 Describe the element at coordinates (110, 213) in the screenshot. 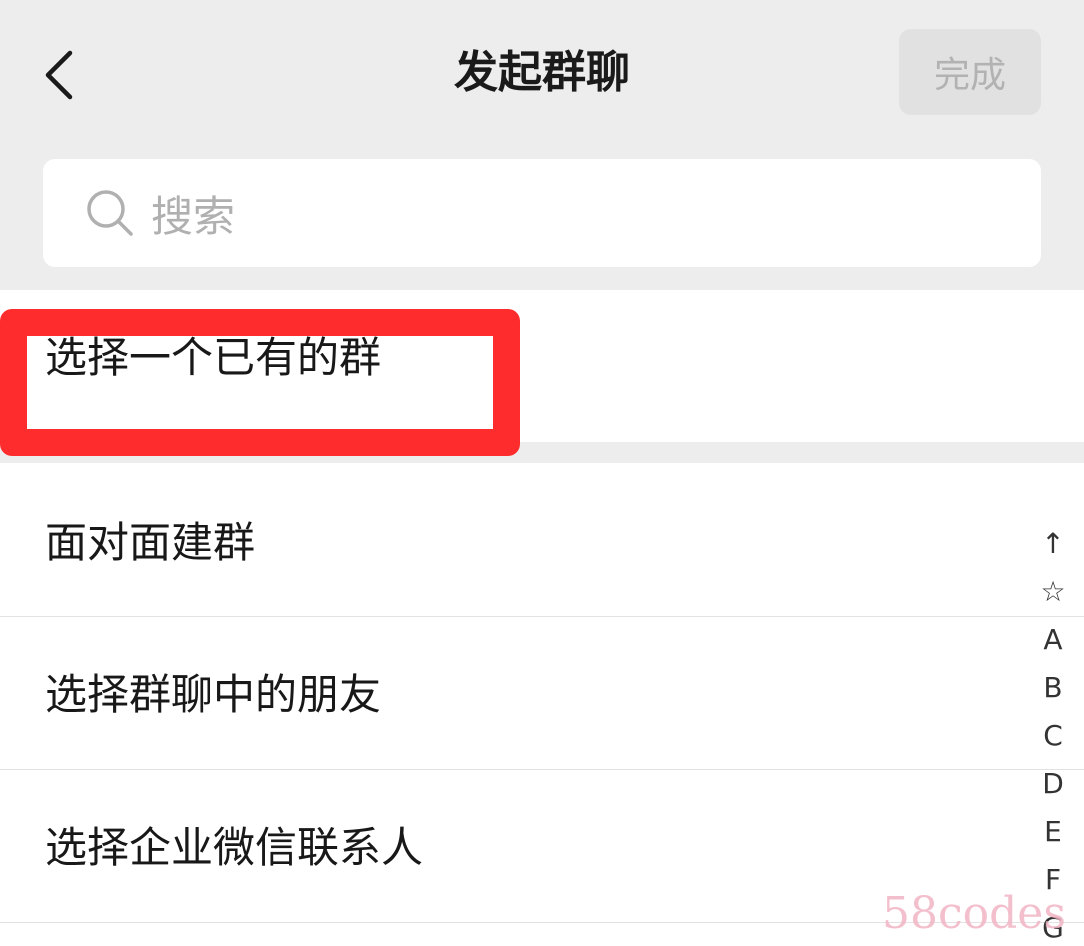

I see `search-icon` at that location.